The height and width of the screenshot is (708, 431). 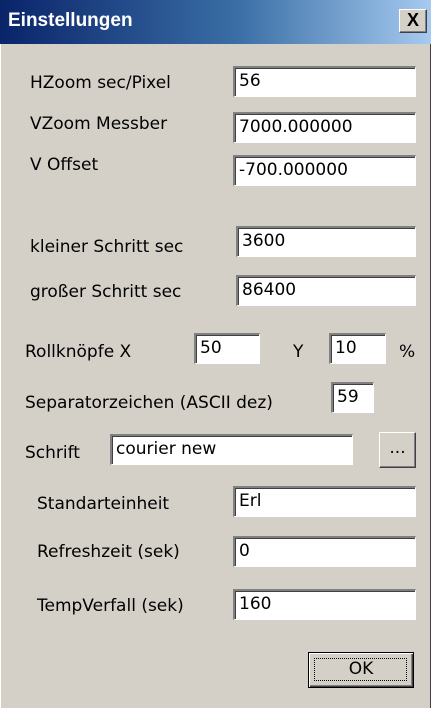 What do you see at coordinates (326, 241) in the screenshot?
I see `kleiner-schritt-input: 3600` at bounding box center [326, 241].